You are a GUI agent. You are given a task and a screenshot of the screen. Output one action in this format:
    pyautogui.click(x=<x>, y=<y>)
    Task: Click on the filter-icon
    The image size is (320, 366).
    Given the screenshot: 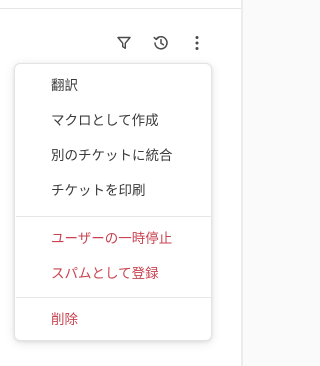 What is the action you would take?
    pyautogui.click(x=124, y=43)
    